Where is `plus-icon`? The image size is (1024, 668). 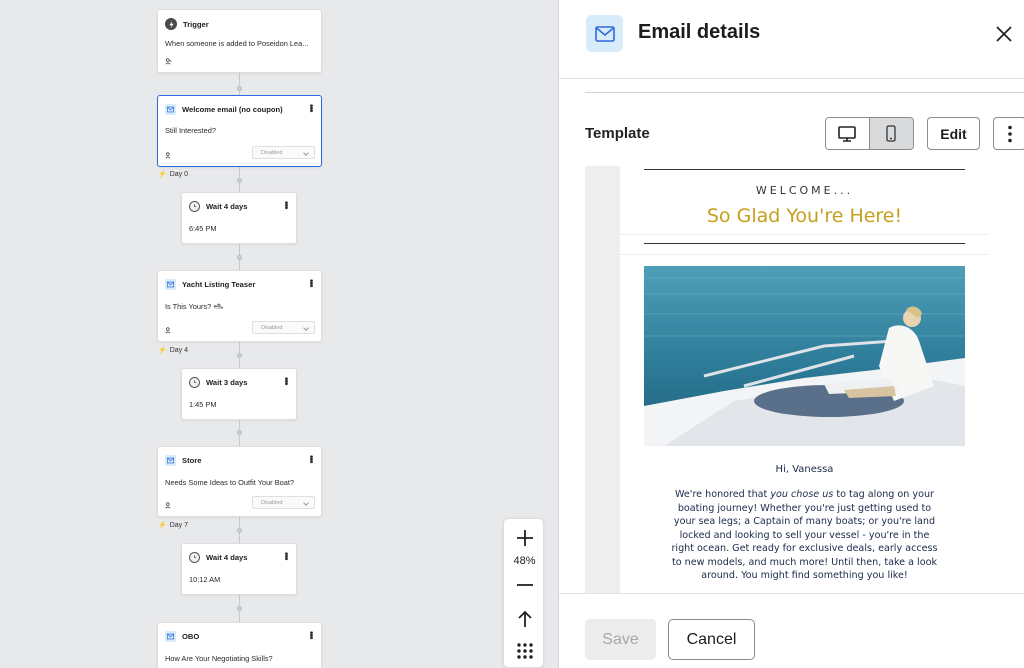 plus-icon is located at coordinates (524, 538).